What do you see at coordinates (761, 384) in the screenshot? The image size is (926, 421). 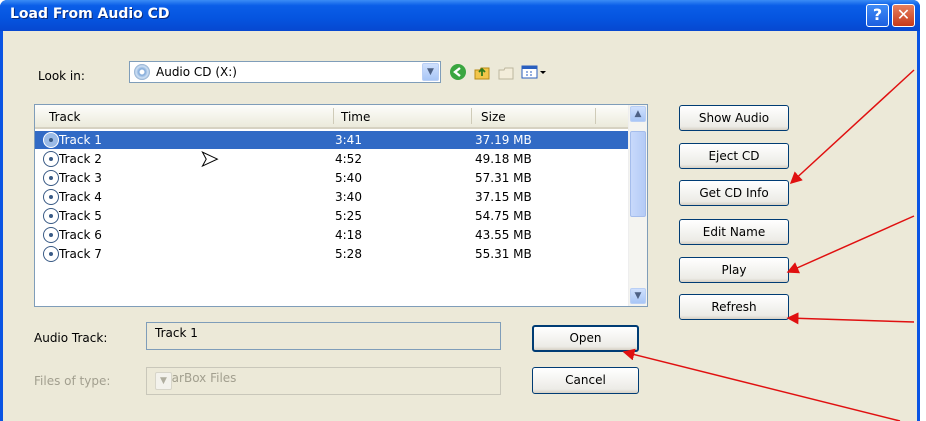 I see `arrow-open` at bounding box center [761, 384].